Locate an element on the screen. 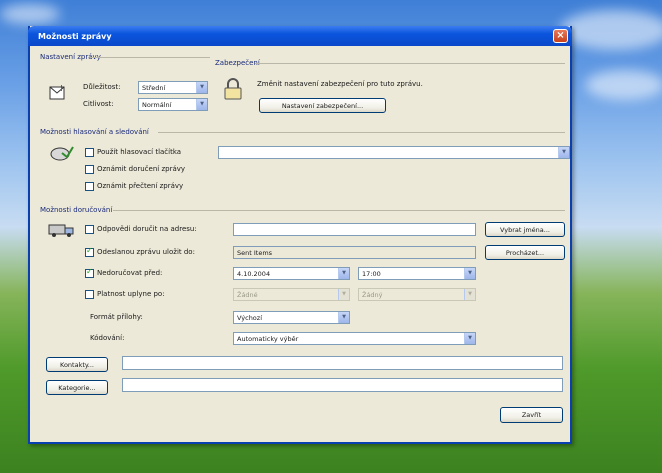  sensitivity-value: Normální is located at coordinates (157, 105).